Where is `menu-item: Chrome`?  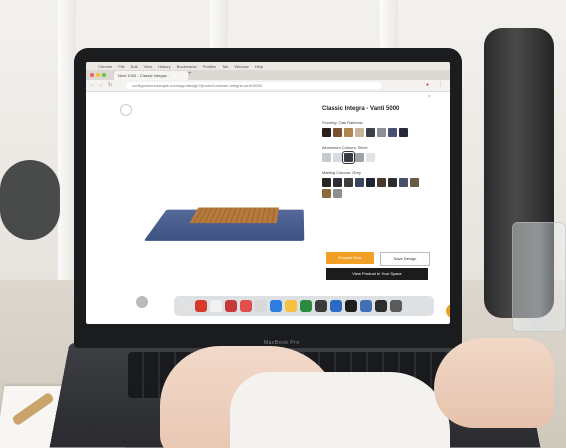
menu-item: Chrome is located at coordinates (105, 66).